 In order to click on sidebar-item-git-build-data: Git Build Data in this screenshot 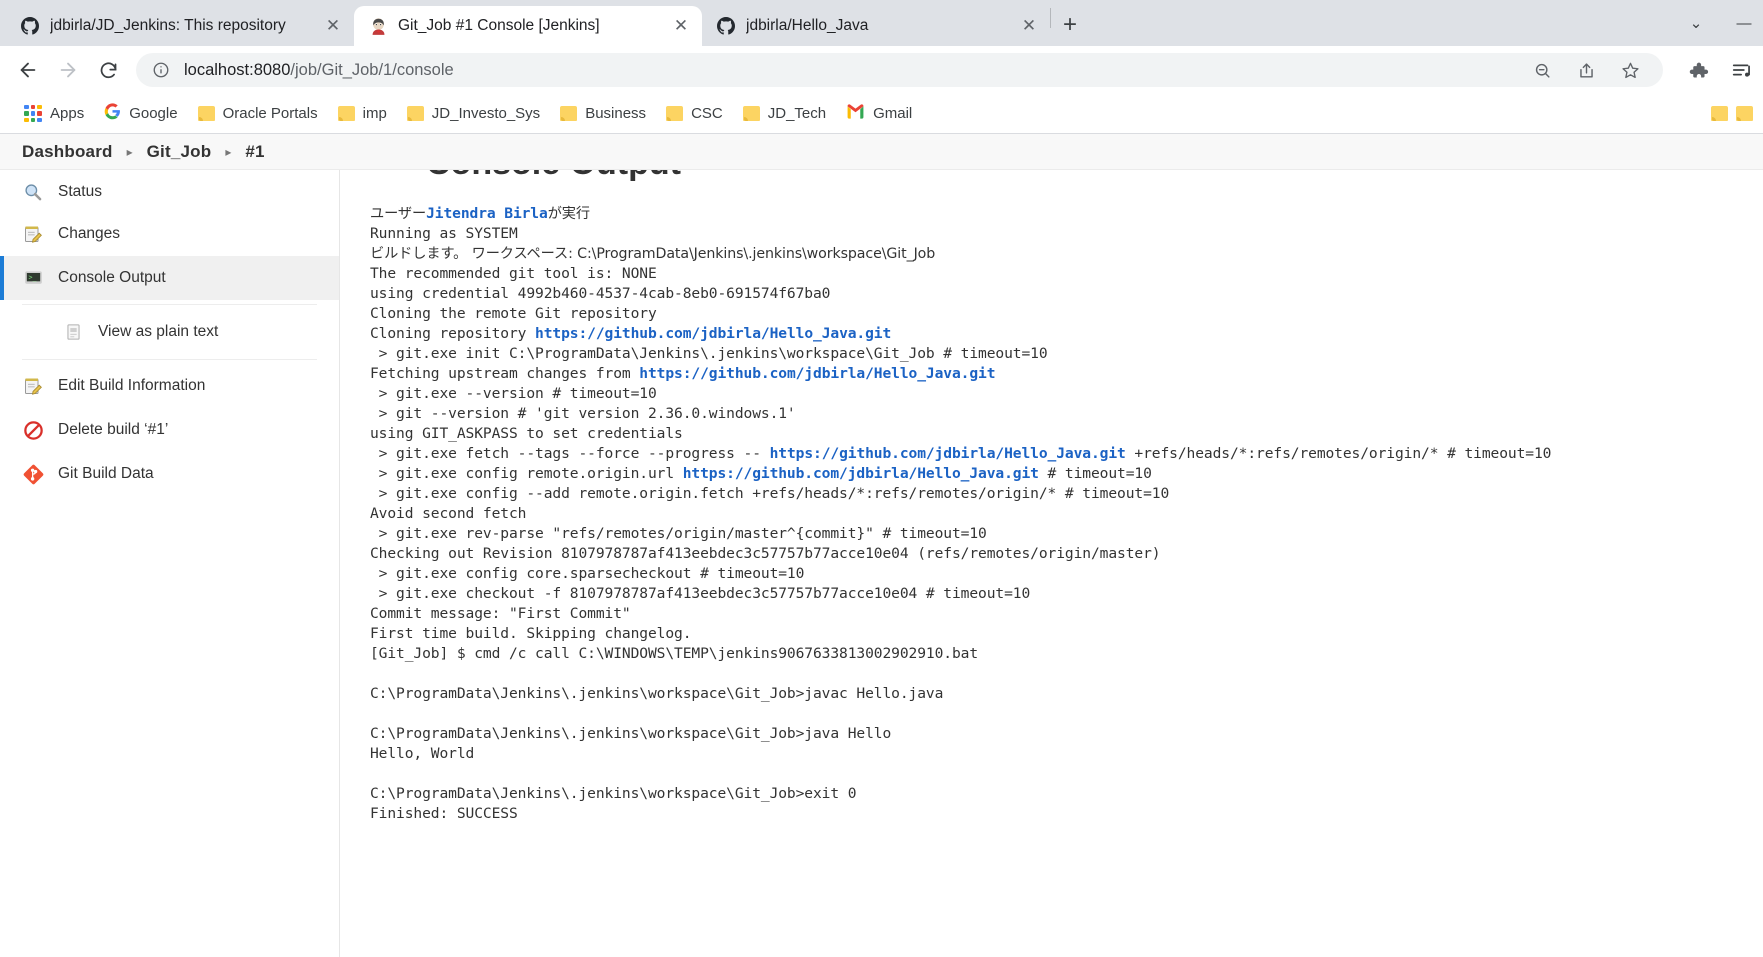, I will do `click(169, 474)`.